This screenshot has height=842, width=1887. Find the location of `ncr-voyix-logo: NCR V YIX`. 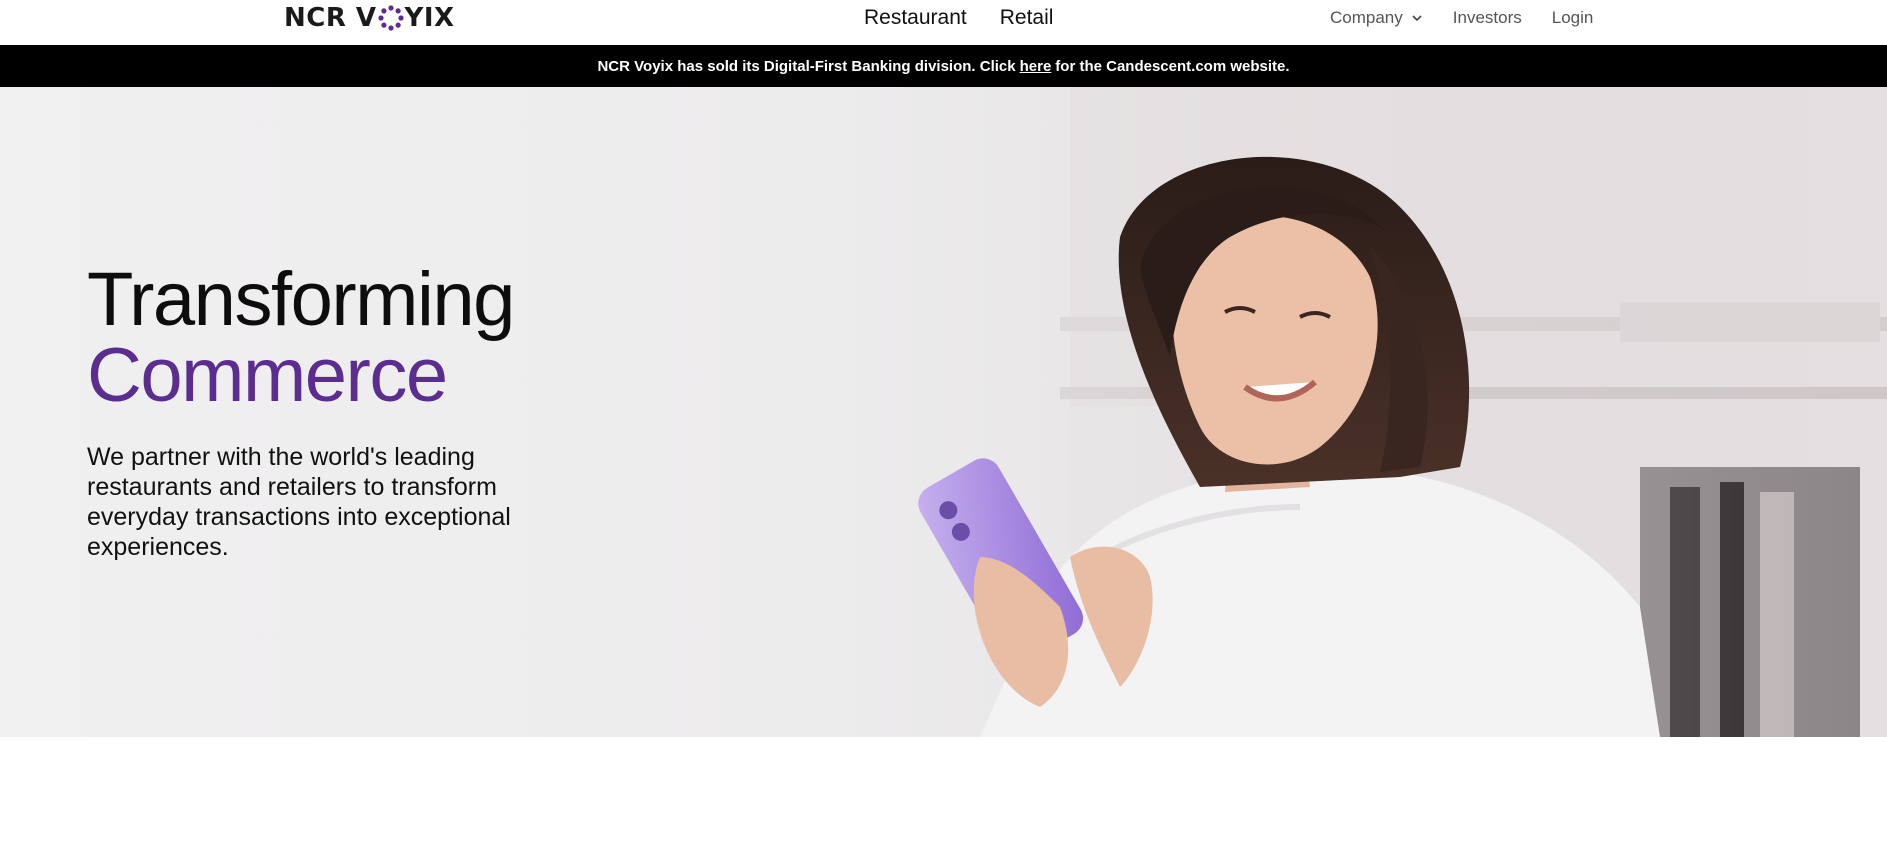

ncr-voyix-logo: NCR V YIX is located at coordinates (369, 18).